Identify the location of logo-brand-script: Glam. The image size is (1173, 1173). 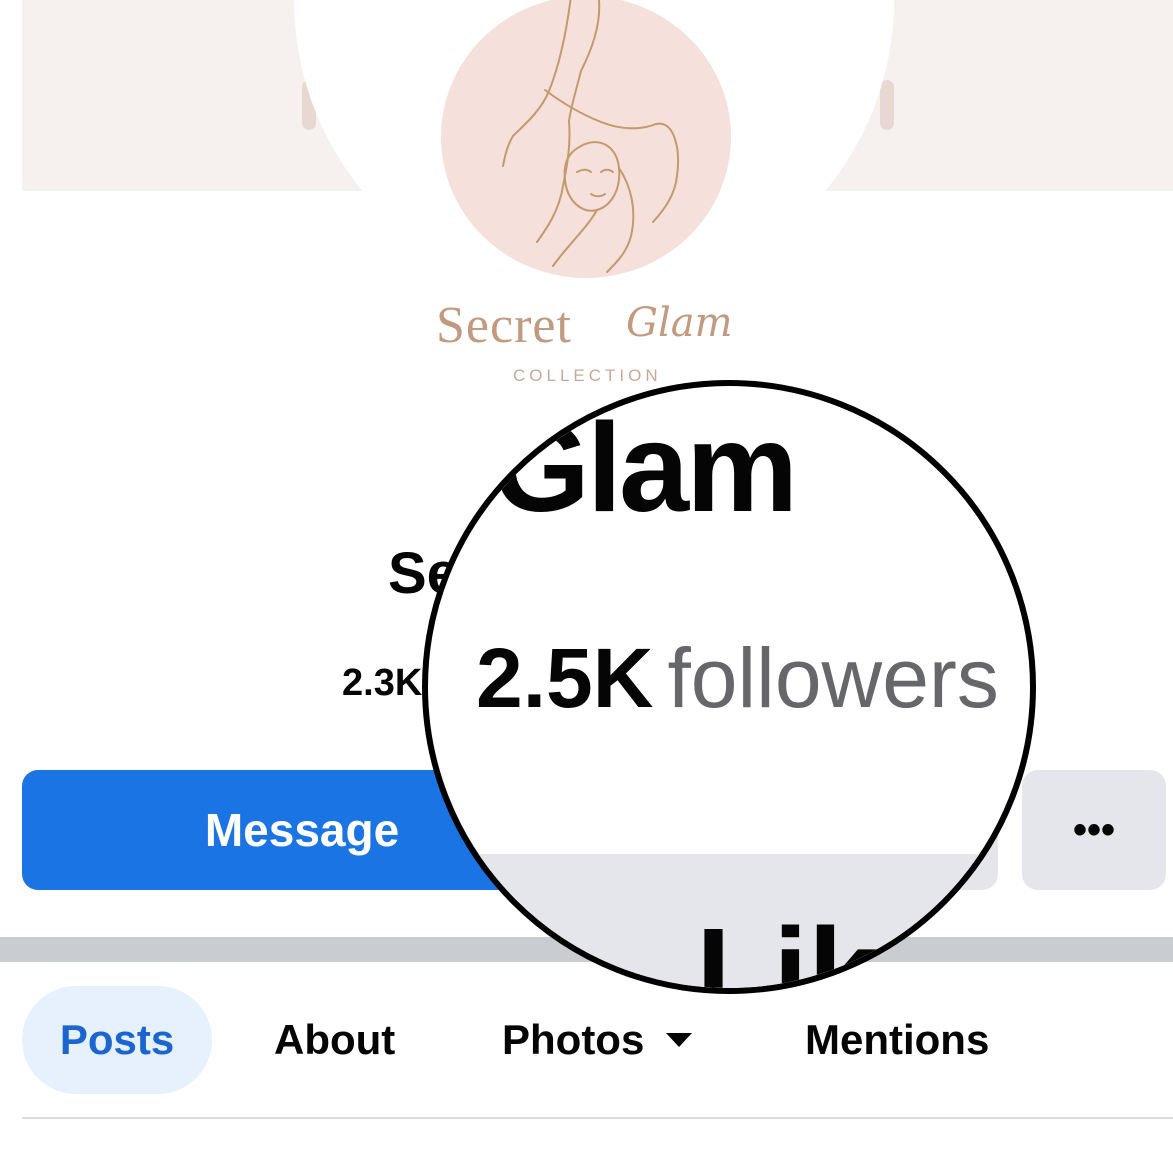
(679, 323).